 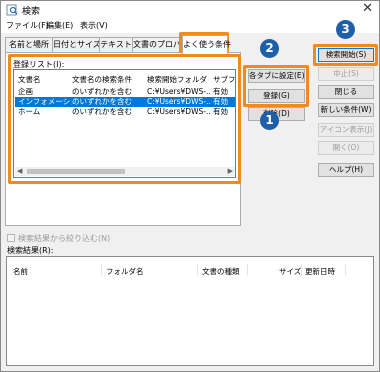 What do you see at coordinates (64, 238) in the screenshot?
I see `narrow-results-label: 検索結果から絞り込む(N)` at bounding box center [64, 238].